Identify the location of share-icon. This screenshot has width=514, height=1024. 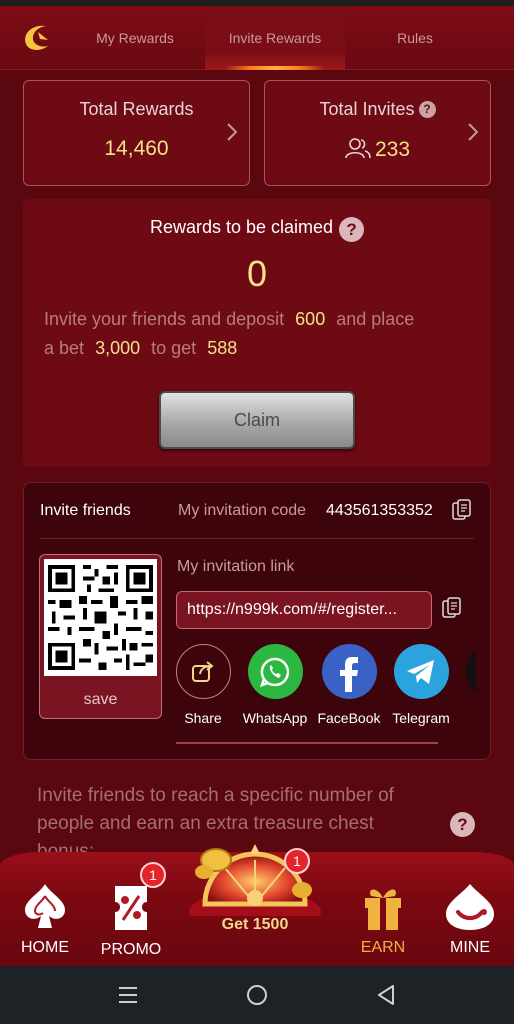
(203, 671).